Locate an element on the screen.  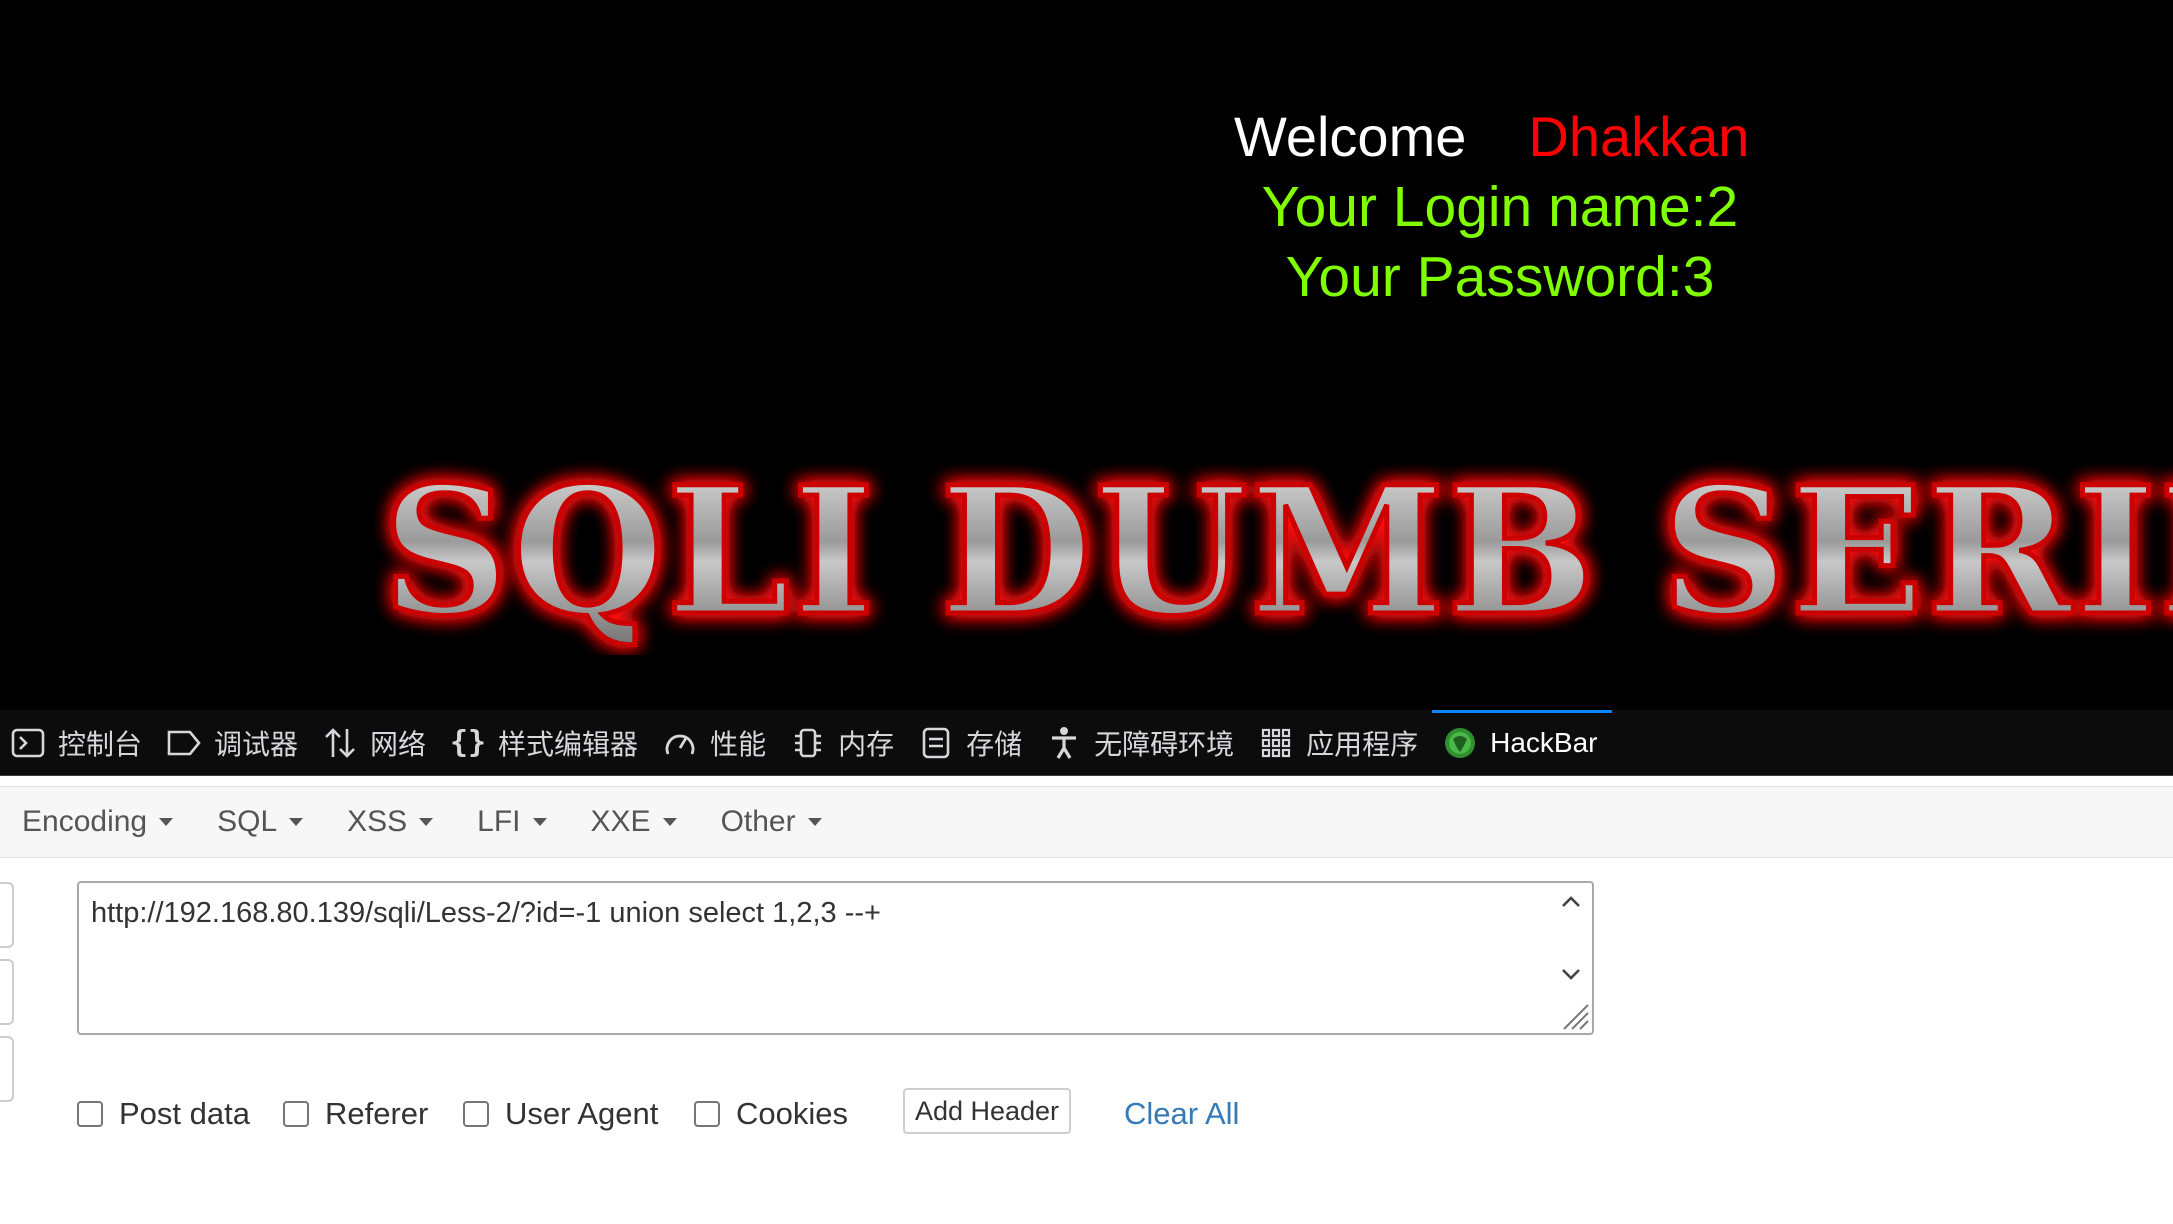
menu-encoding: Encoding is located at coordinates (97, 822).